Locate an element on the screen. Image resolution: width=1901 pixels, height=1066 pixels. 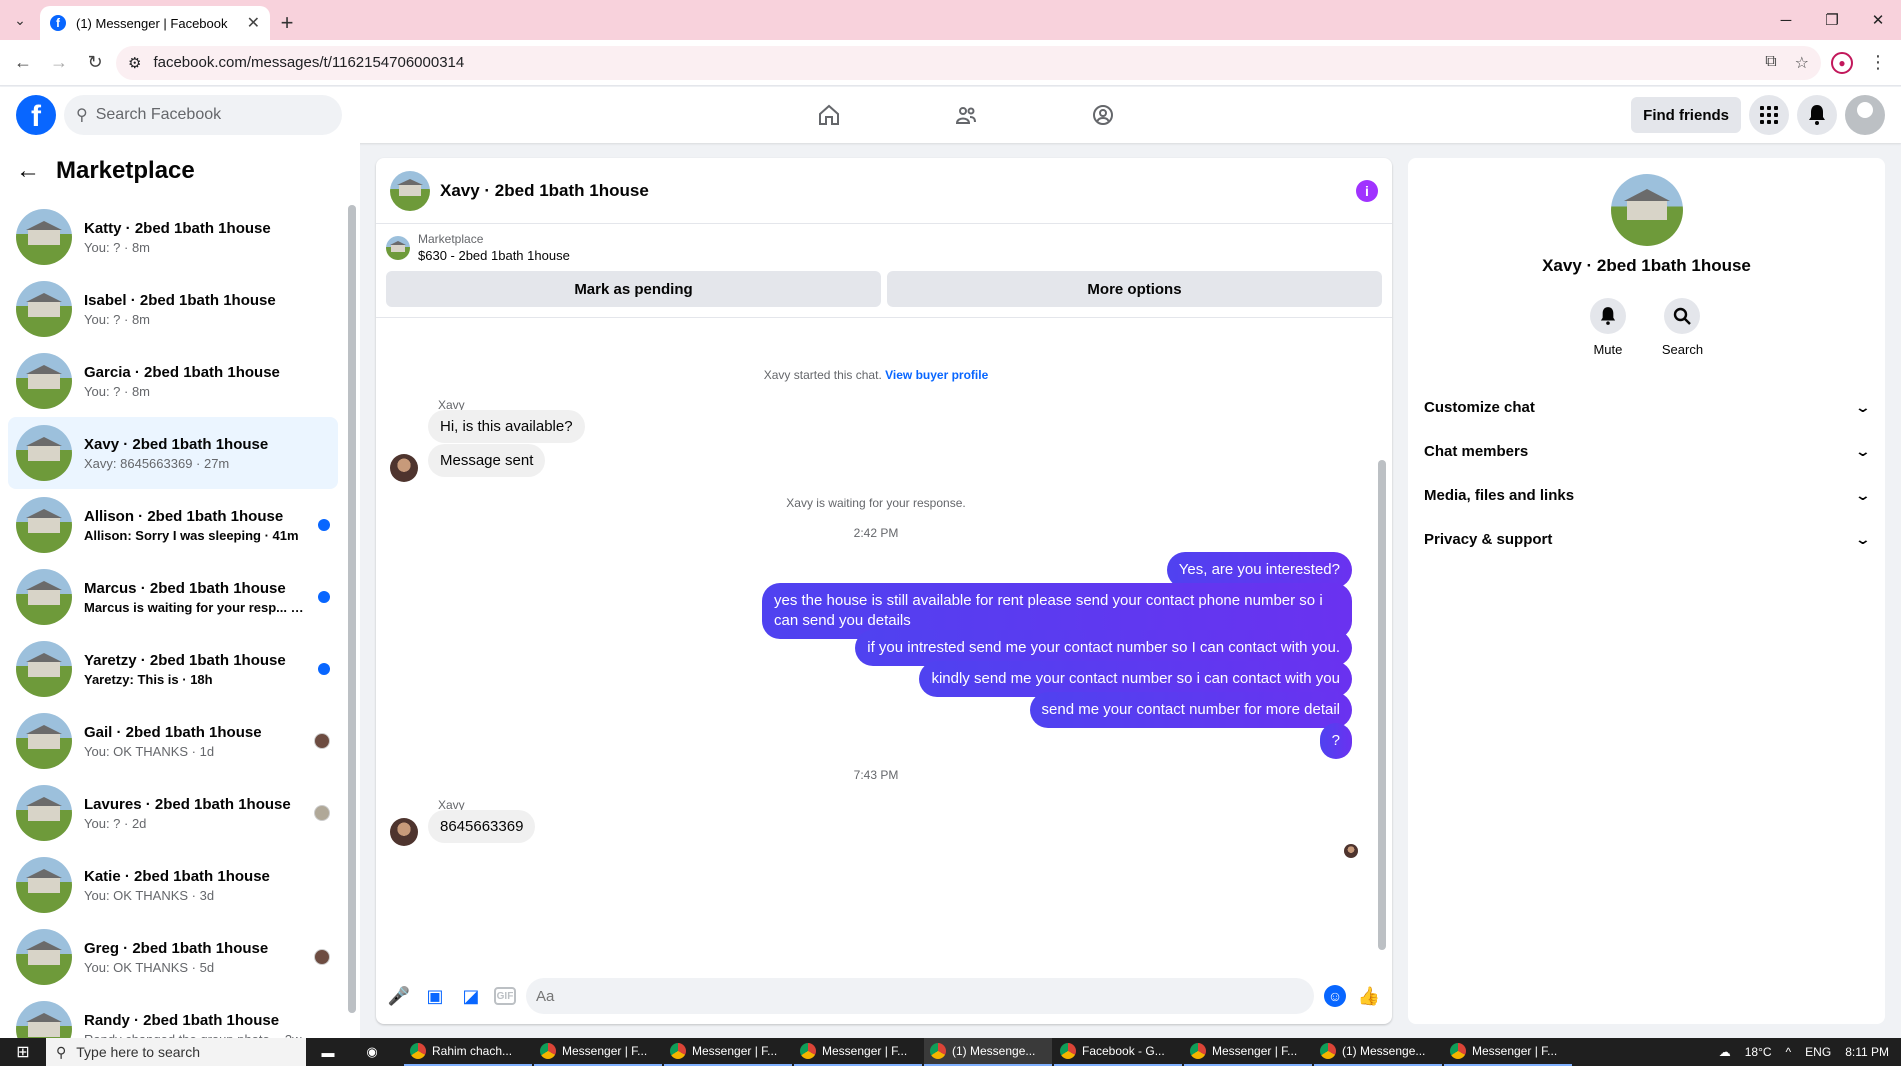
search-label: Search is located at coordinates (1682, 349).